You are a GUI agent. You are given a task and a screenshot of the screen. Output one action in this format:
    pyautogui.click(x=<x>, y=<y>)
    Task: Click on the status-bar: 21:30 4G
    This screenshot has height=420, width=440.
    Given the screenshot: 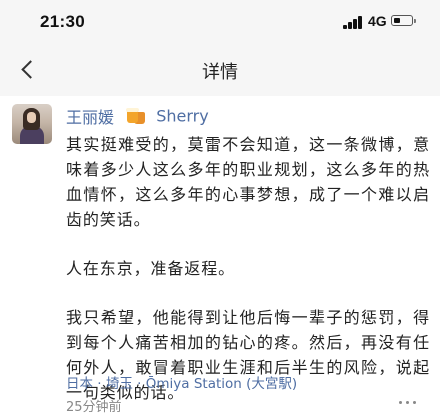 What is the action you would take?
    pyautogui.click(x=220, y=22)
    